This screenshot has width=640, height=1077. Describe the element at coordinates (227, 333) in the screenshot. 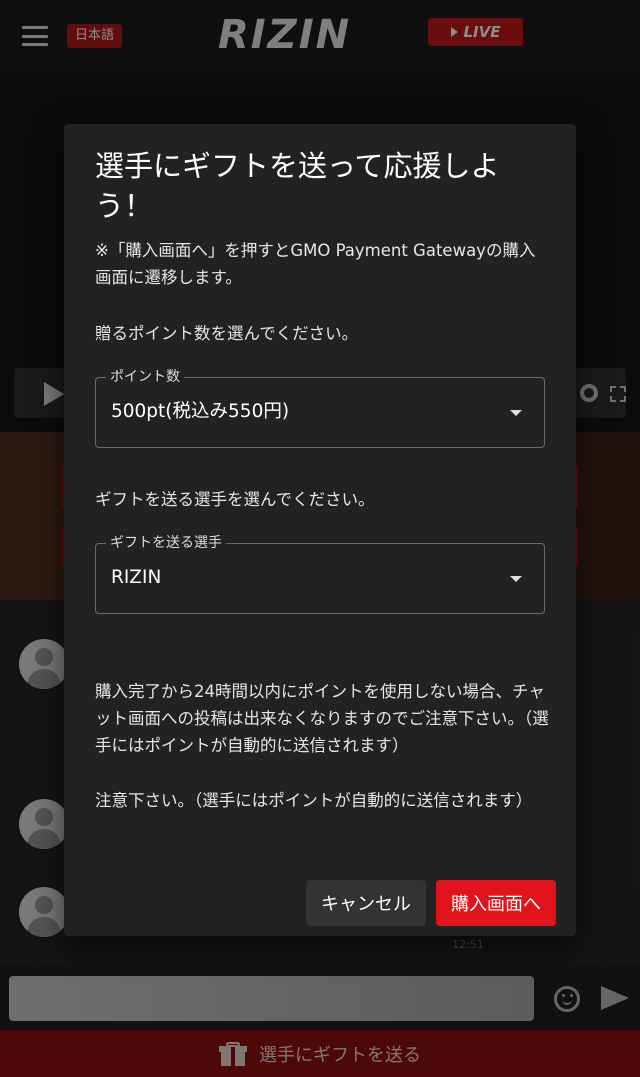

I see `points-prompt: 贈るポイント数を選んでください。` at that location.